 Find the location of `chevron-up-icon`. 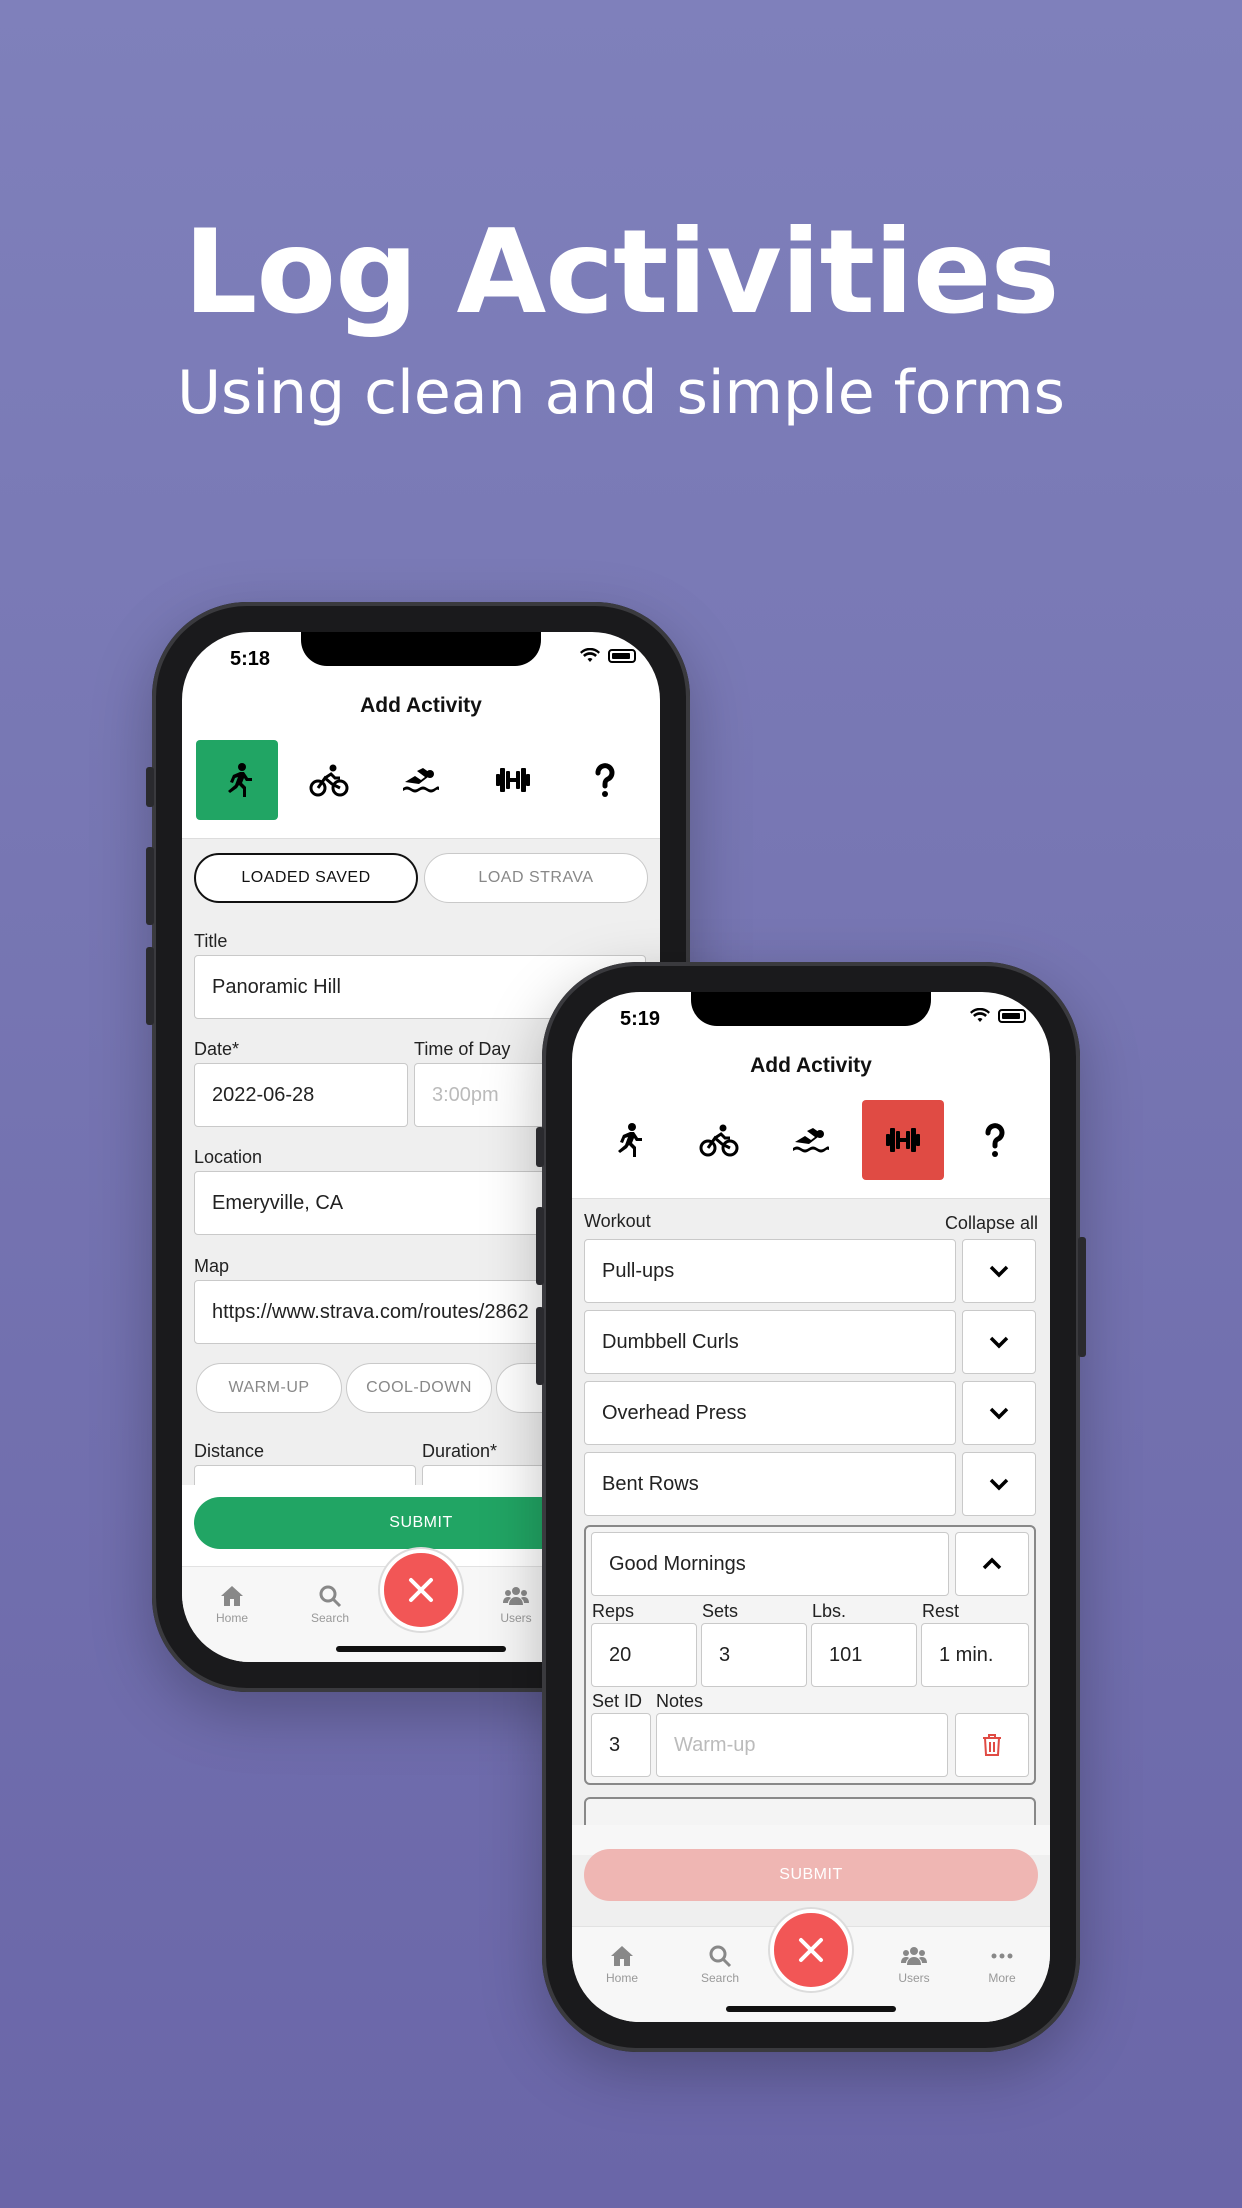

chevron-up-icon is located at coordinates (992, 1563).